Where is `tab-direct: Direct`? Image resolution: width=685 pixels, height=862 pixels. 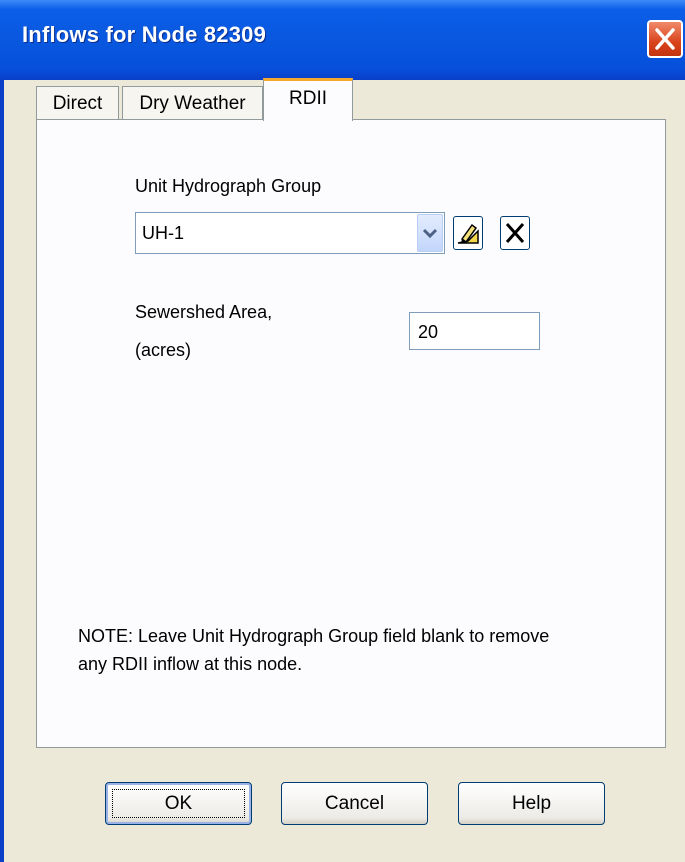
tab-direct: Direct is located at coordinates (77, 103).